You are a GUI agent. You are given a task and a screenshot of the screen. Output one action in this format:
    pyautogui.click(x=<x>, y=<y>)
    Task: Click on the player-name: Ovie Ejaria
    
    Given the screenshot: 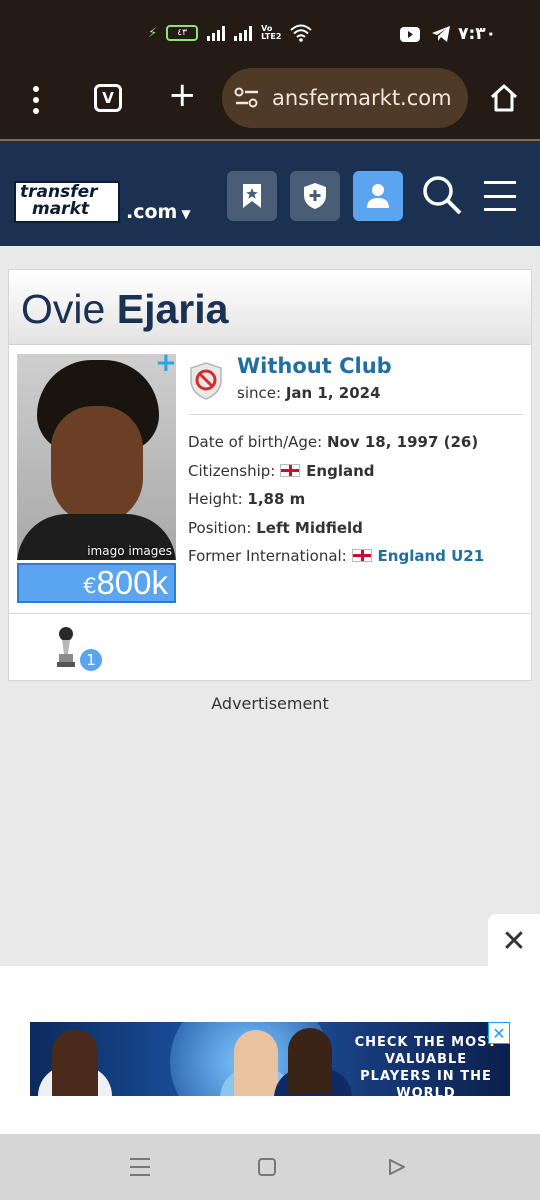 What is the action you would take?
    pyautogui.click(x=270, y=307)
    